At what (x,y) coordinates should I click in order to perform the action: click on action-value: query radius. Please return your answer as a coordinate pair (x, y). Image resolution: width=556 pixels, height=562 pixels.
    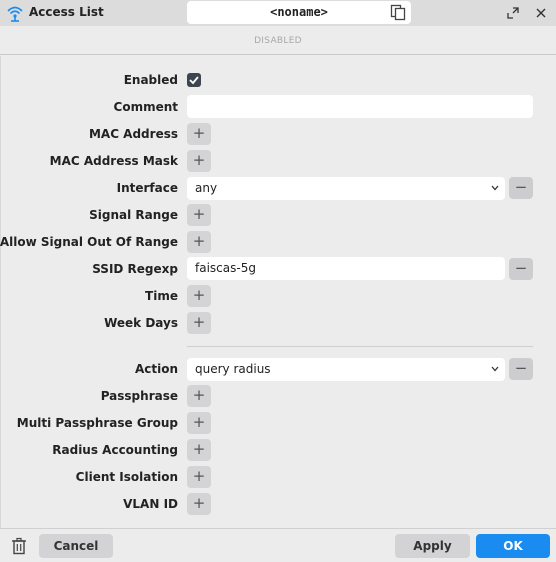
    Looking at the image, I should click on (233, 369).